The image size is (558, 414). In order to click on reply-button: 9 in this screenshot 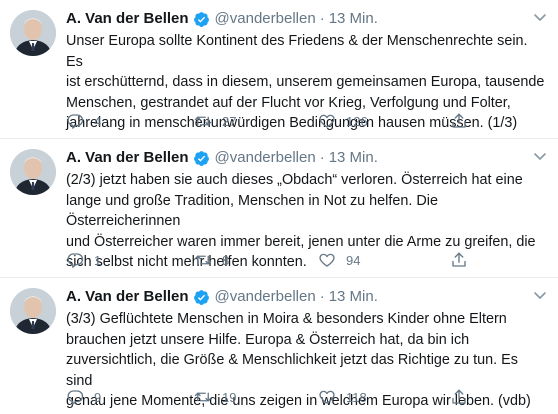, I will do `click(83, 397)`.